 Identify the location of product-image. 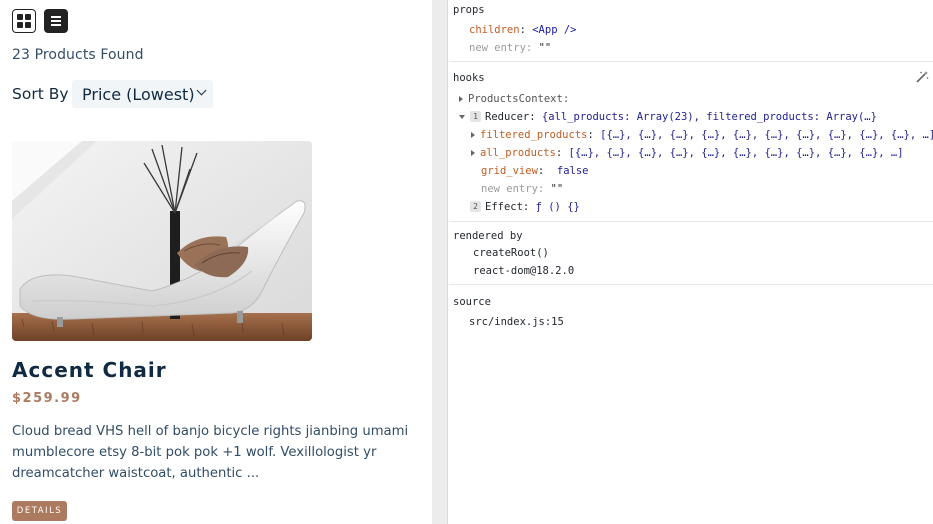
(162, 241).